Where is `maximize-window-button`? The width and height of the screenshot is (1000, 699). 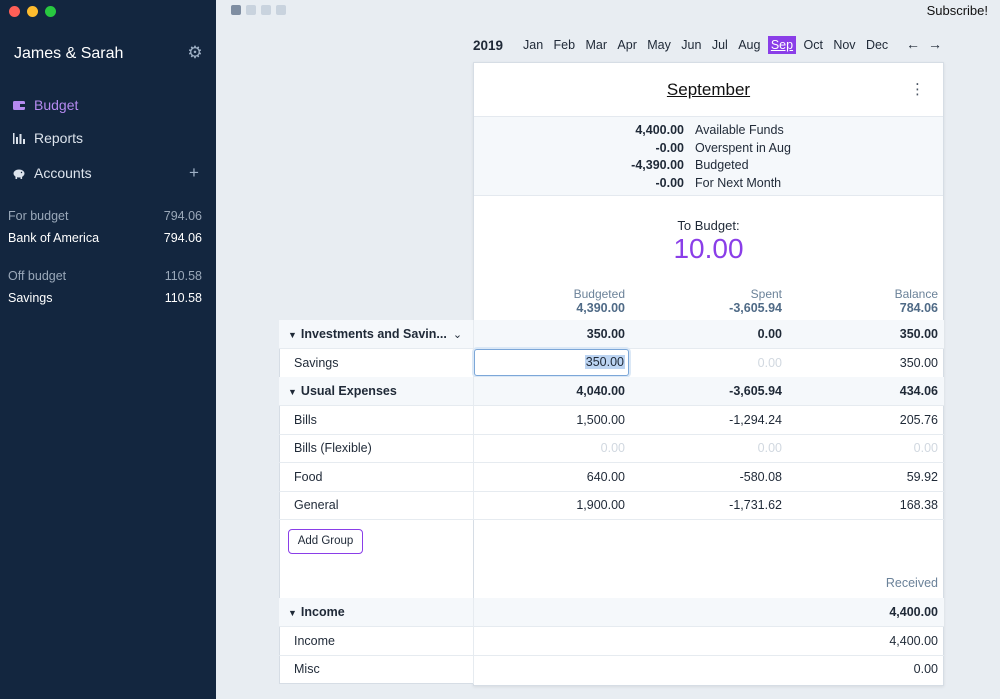 maximize-window-button is located at coordinates (50, 11).